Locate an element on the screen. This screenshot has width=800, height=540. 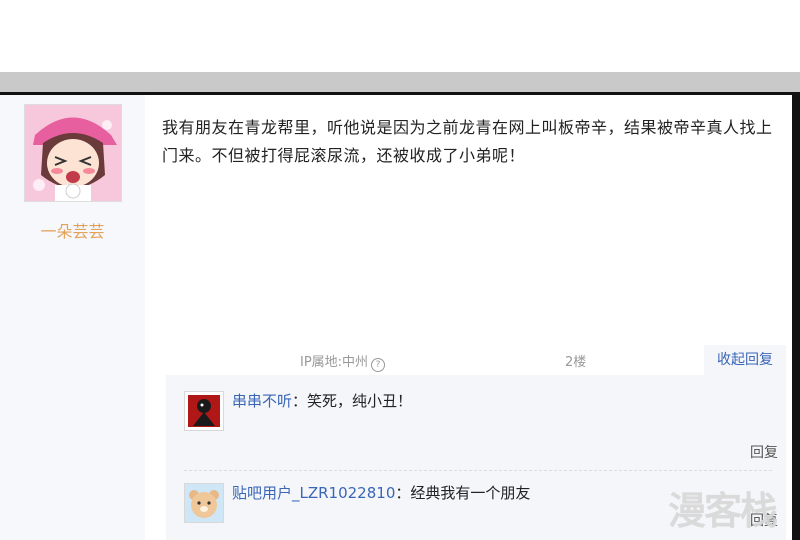
ip-location: IP属地:中州? is located at coordinates (343, 361).